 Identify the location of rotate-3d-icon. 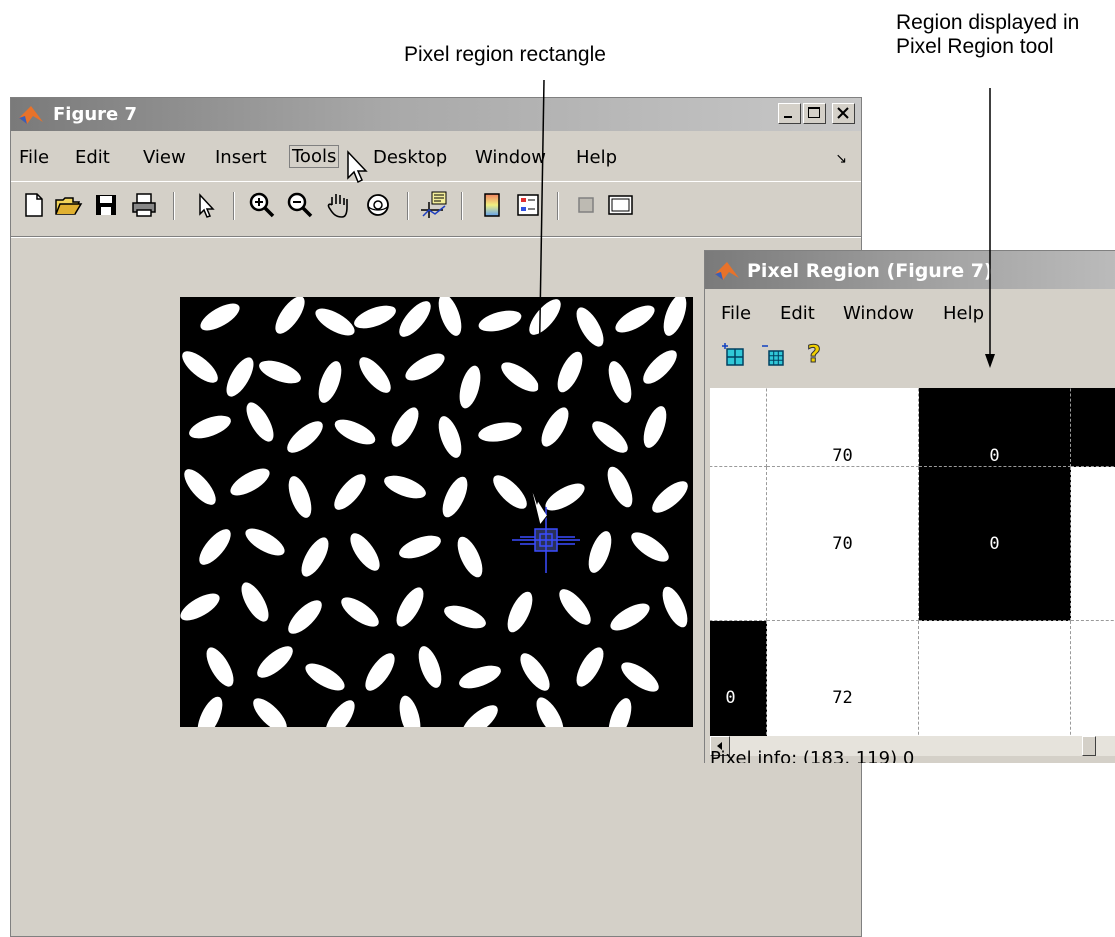
(378, 205).